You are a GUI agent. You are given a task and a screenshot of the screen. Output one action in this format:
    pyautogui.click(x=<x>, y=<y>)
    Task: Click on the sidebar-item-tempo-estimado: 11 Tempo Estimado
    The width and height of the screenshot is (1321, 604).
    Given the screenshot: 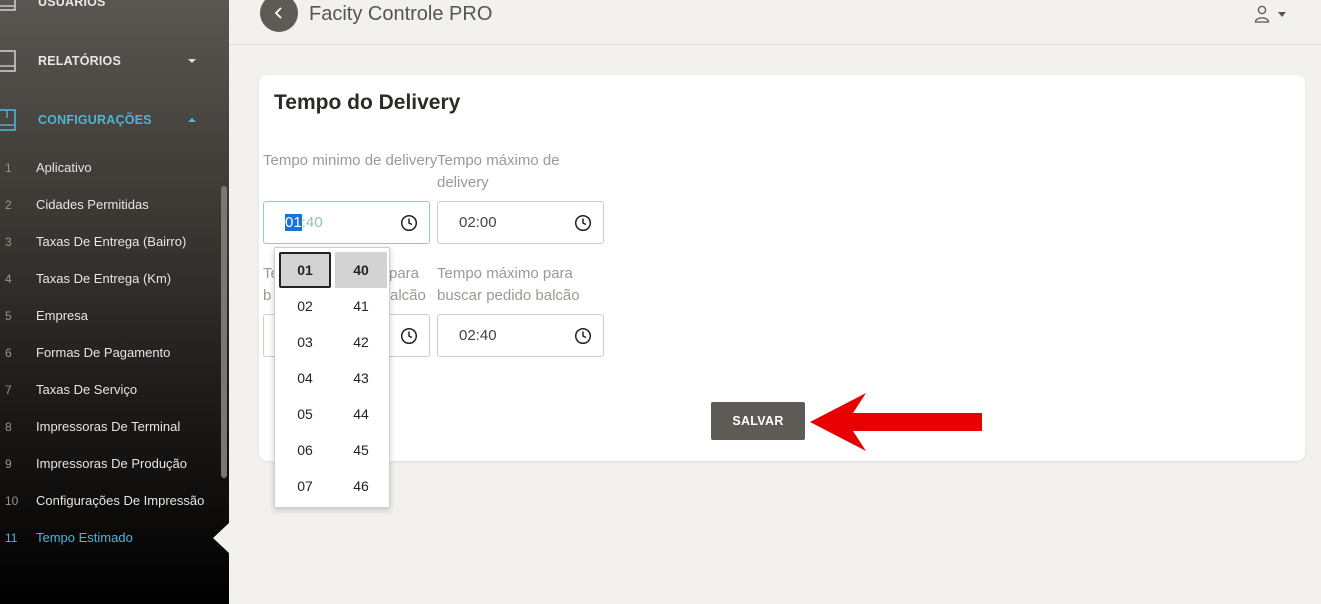 What is the action you would take?
    pyautogui.click(x=111, y=537)
    